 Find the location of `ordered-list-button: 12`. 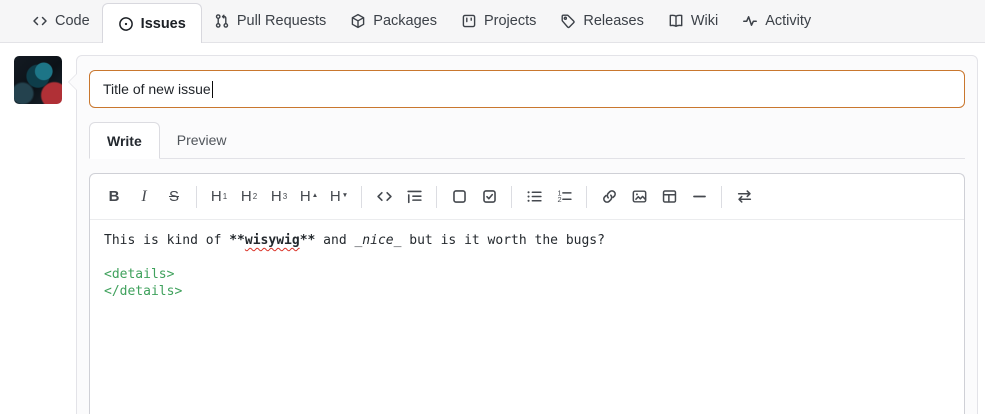

ordered-list-button: 12 is located at coordinates (564, 196).